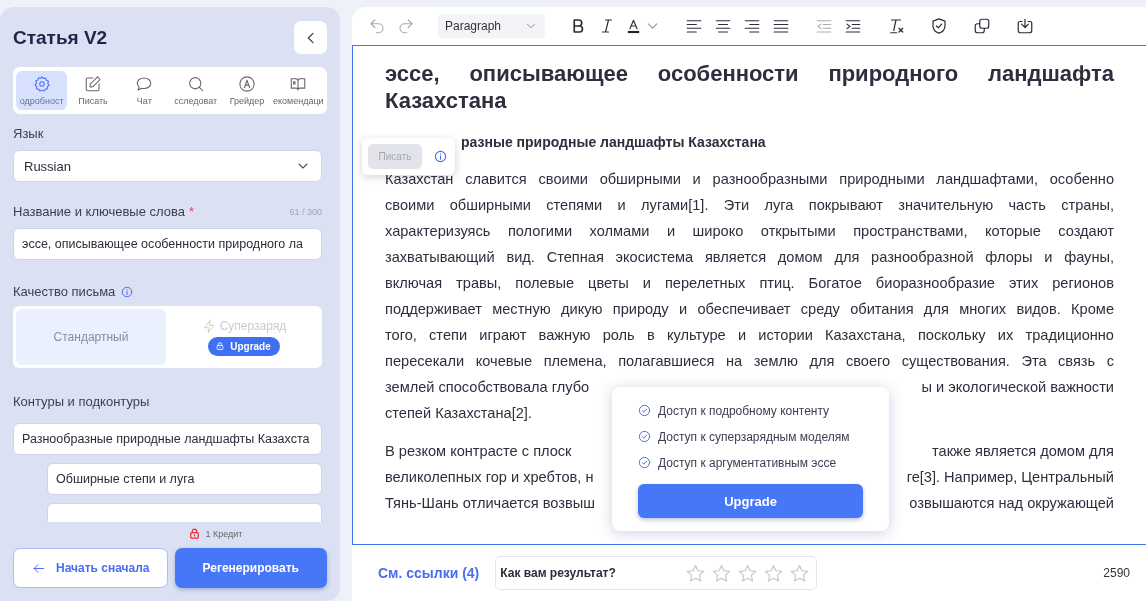  I want to click on outdent-icon, so click(823, 26).